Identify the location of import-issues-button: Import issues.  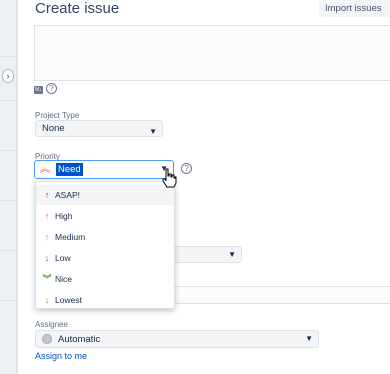
(353, 8).